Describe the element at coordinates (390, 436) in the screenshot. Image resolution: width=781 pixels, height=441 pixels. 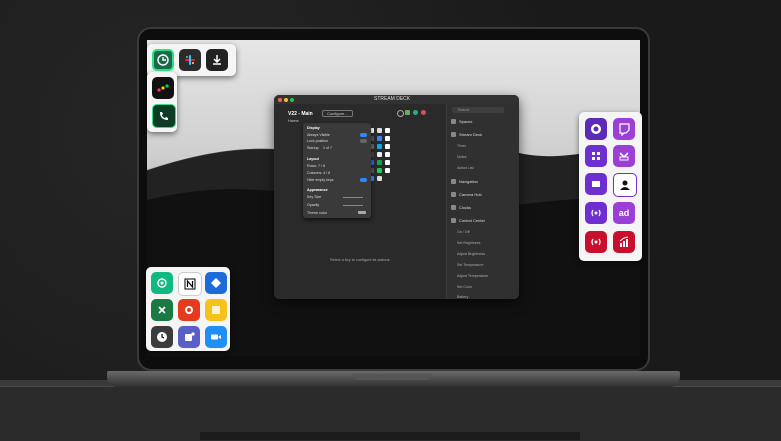
I see `desk-slot` at that location.